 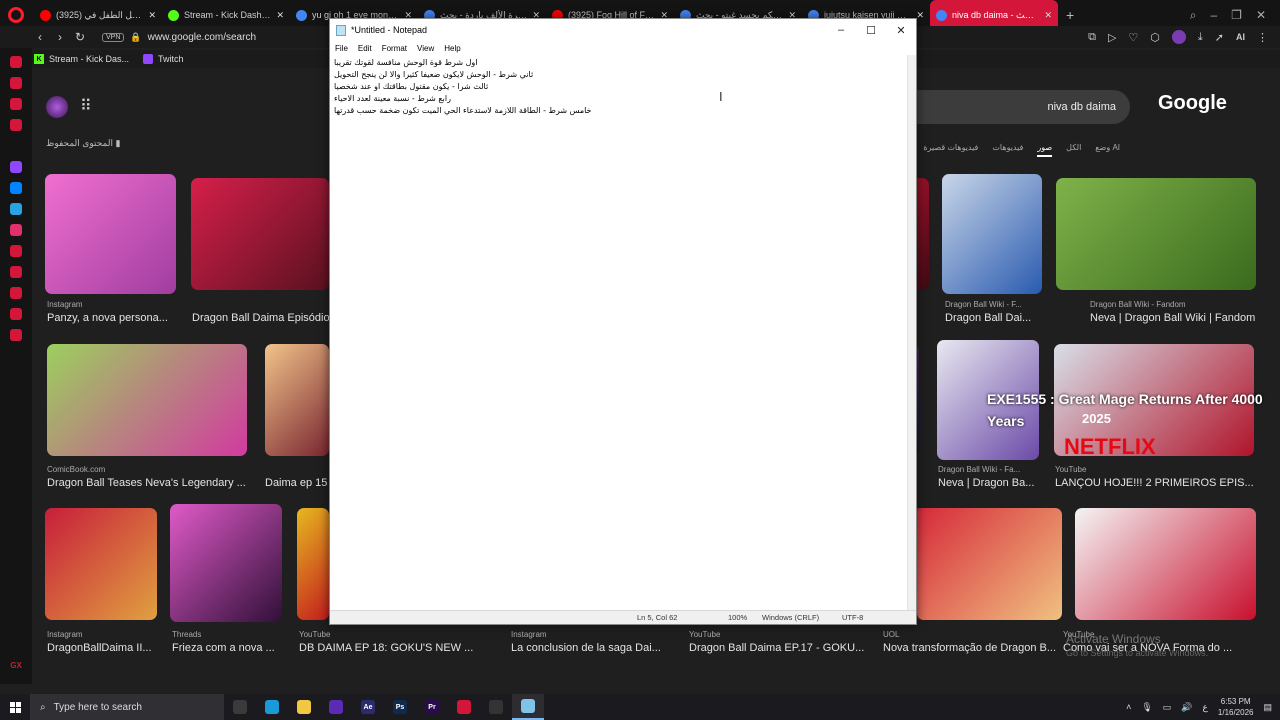 What do you see at coordinates (60, 37) in the screenshot?
I see `forward-icon: ›` at bounding box center [60, 37].